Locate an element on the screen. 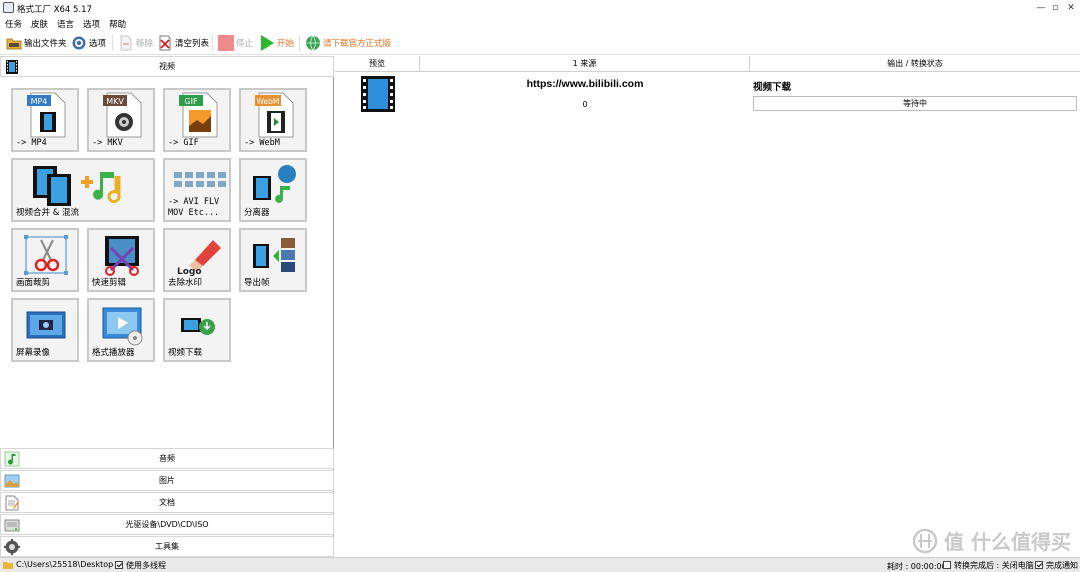 This screenshot has height=572, width=1080. tile-label: 导出帧 is located at coordinates (257, 283).